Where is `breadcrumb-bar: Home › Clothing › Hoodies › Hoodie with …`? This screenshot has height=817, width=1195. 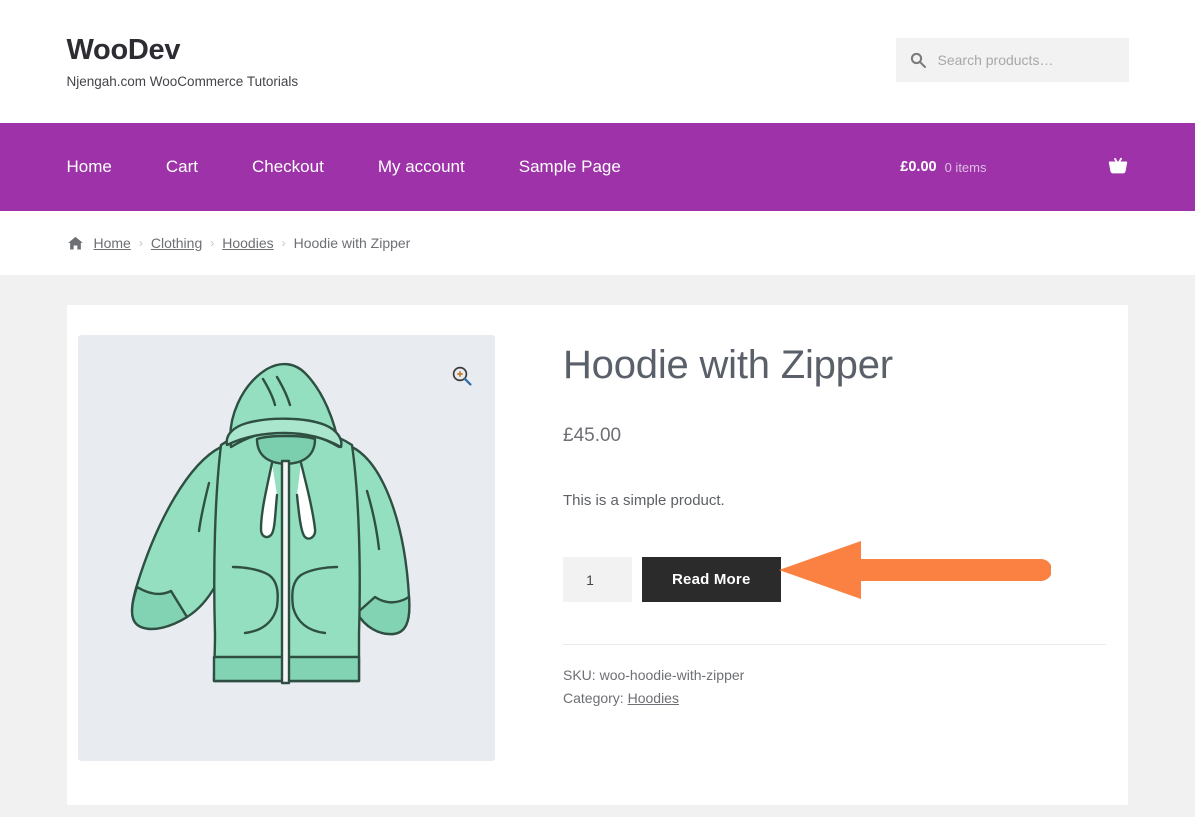 breadcrumb-bar: Home › Clothing › Hoodies › Hoodie with … is located at coordinates (597, 243).